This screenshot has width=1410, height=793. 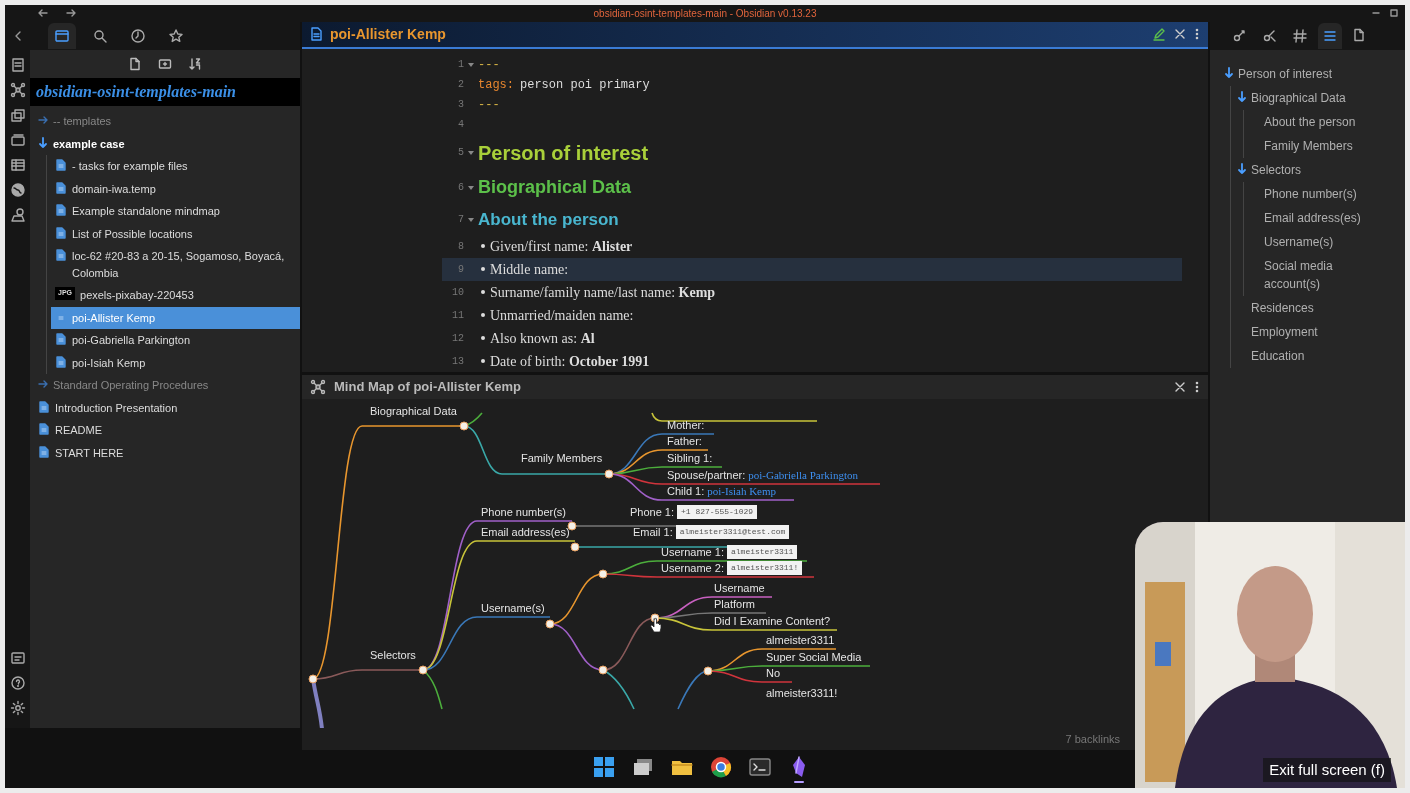 I want to click on vault-name: obsidian-osint-templates-main, so click(x=165, y=92).